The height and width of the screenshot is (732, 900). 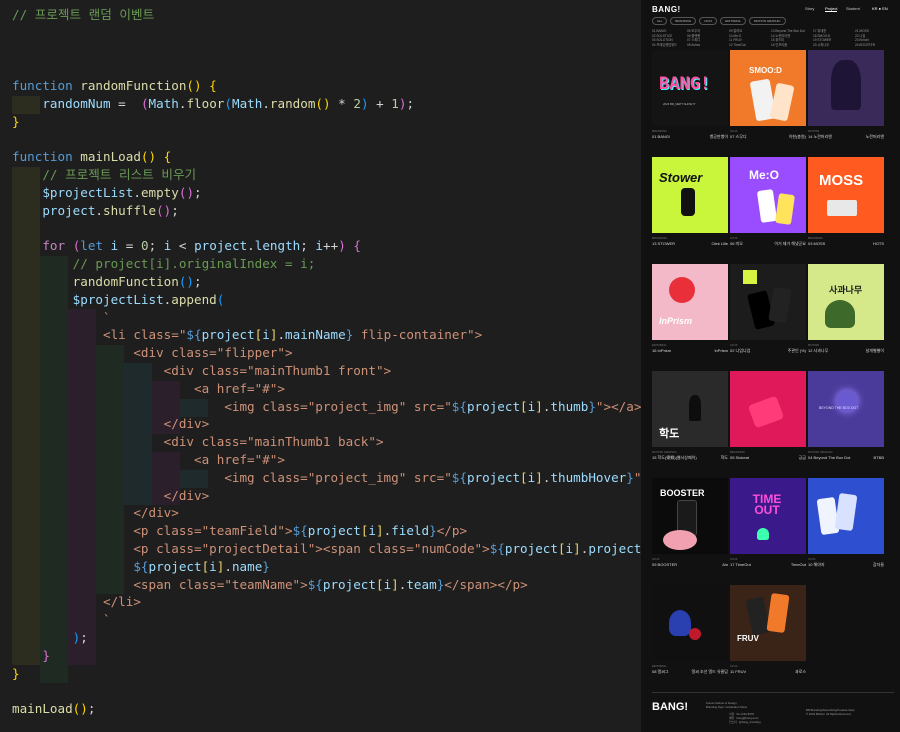 What do you see at coordinates (682, 290) in the screenshot?
I see `flower-art` at bounding box center [682, 290].